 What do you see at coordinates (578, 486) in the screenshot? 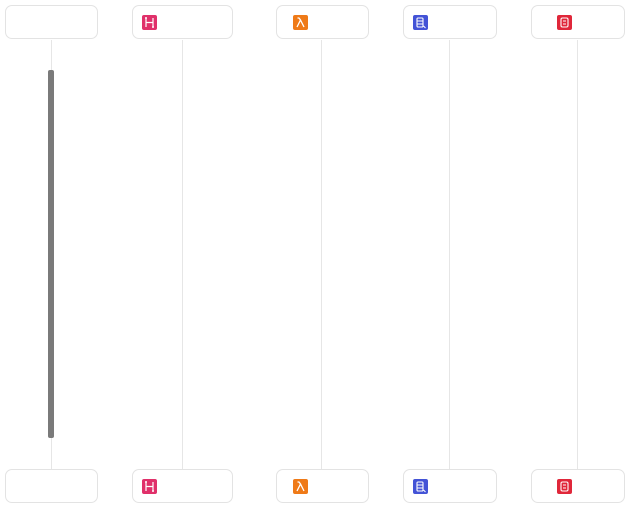
I see `participant-box-p5-bottom` at bounding box center [578, 486].